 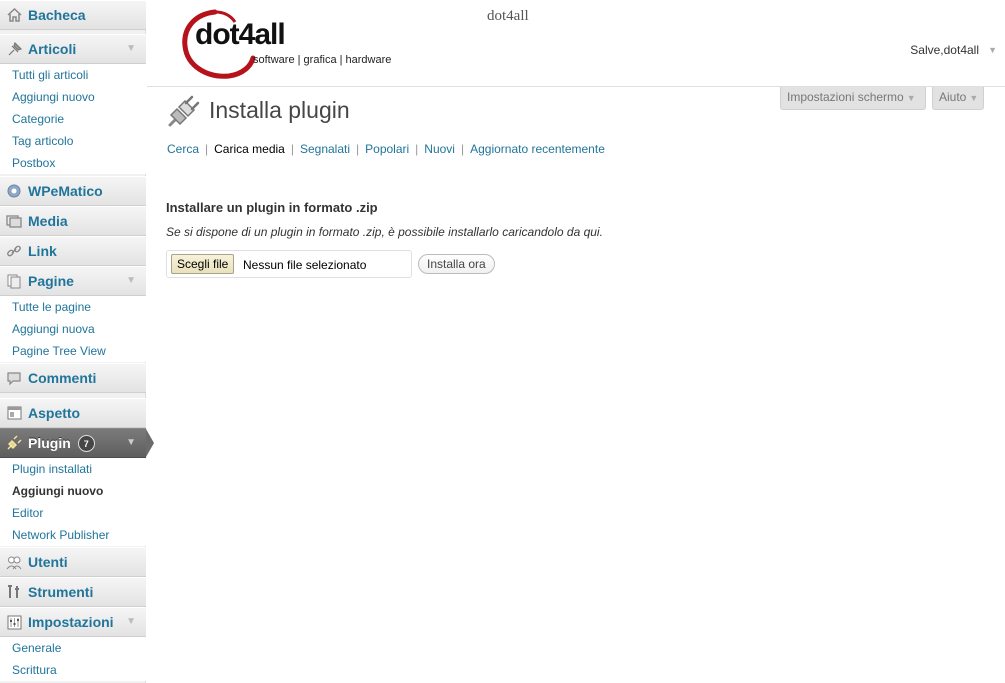 What do you see at coordinates (52, 49) in the screenshot?
I see `menu-label: Articoli` at bounding box center [52, 49].